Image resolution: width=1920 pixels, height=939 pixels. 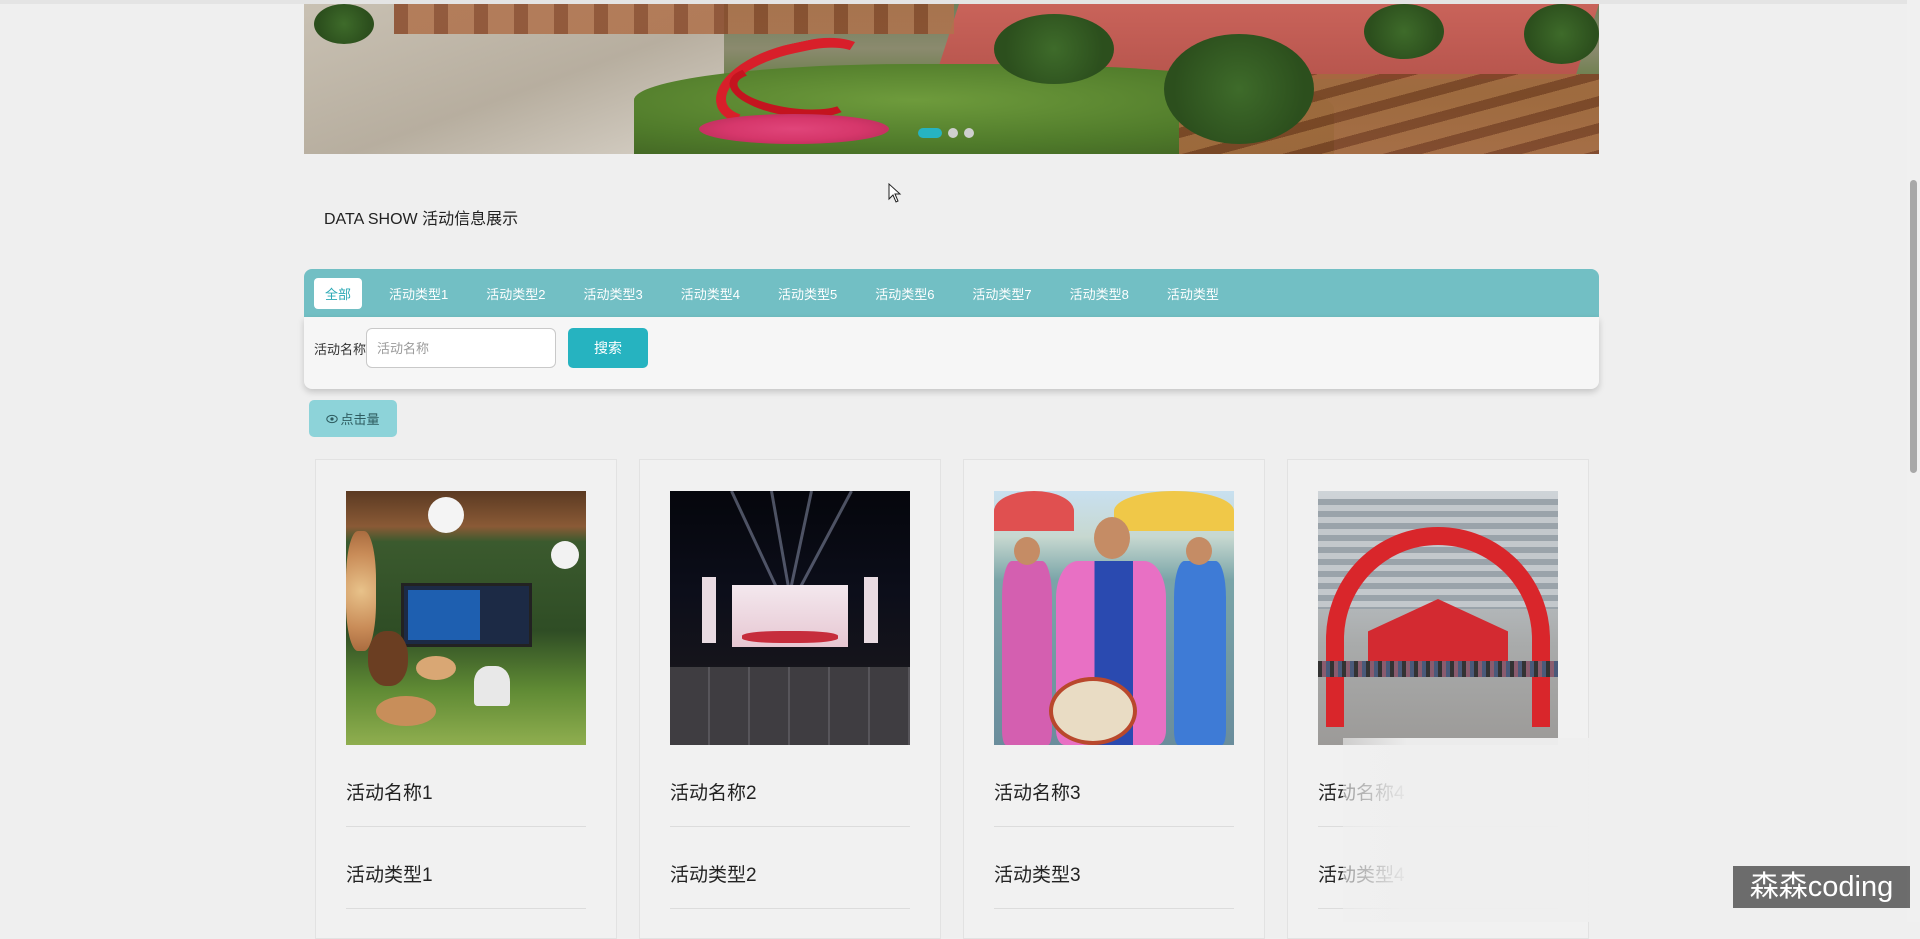 I want to click on image-balloon-column, so click(x=361, y=591).